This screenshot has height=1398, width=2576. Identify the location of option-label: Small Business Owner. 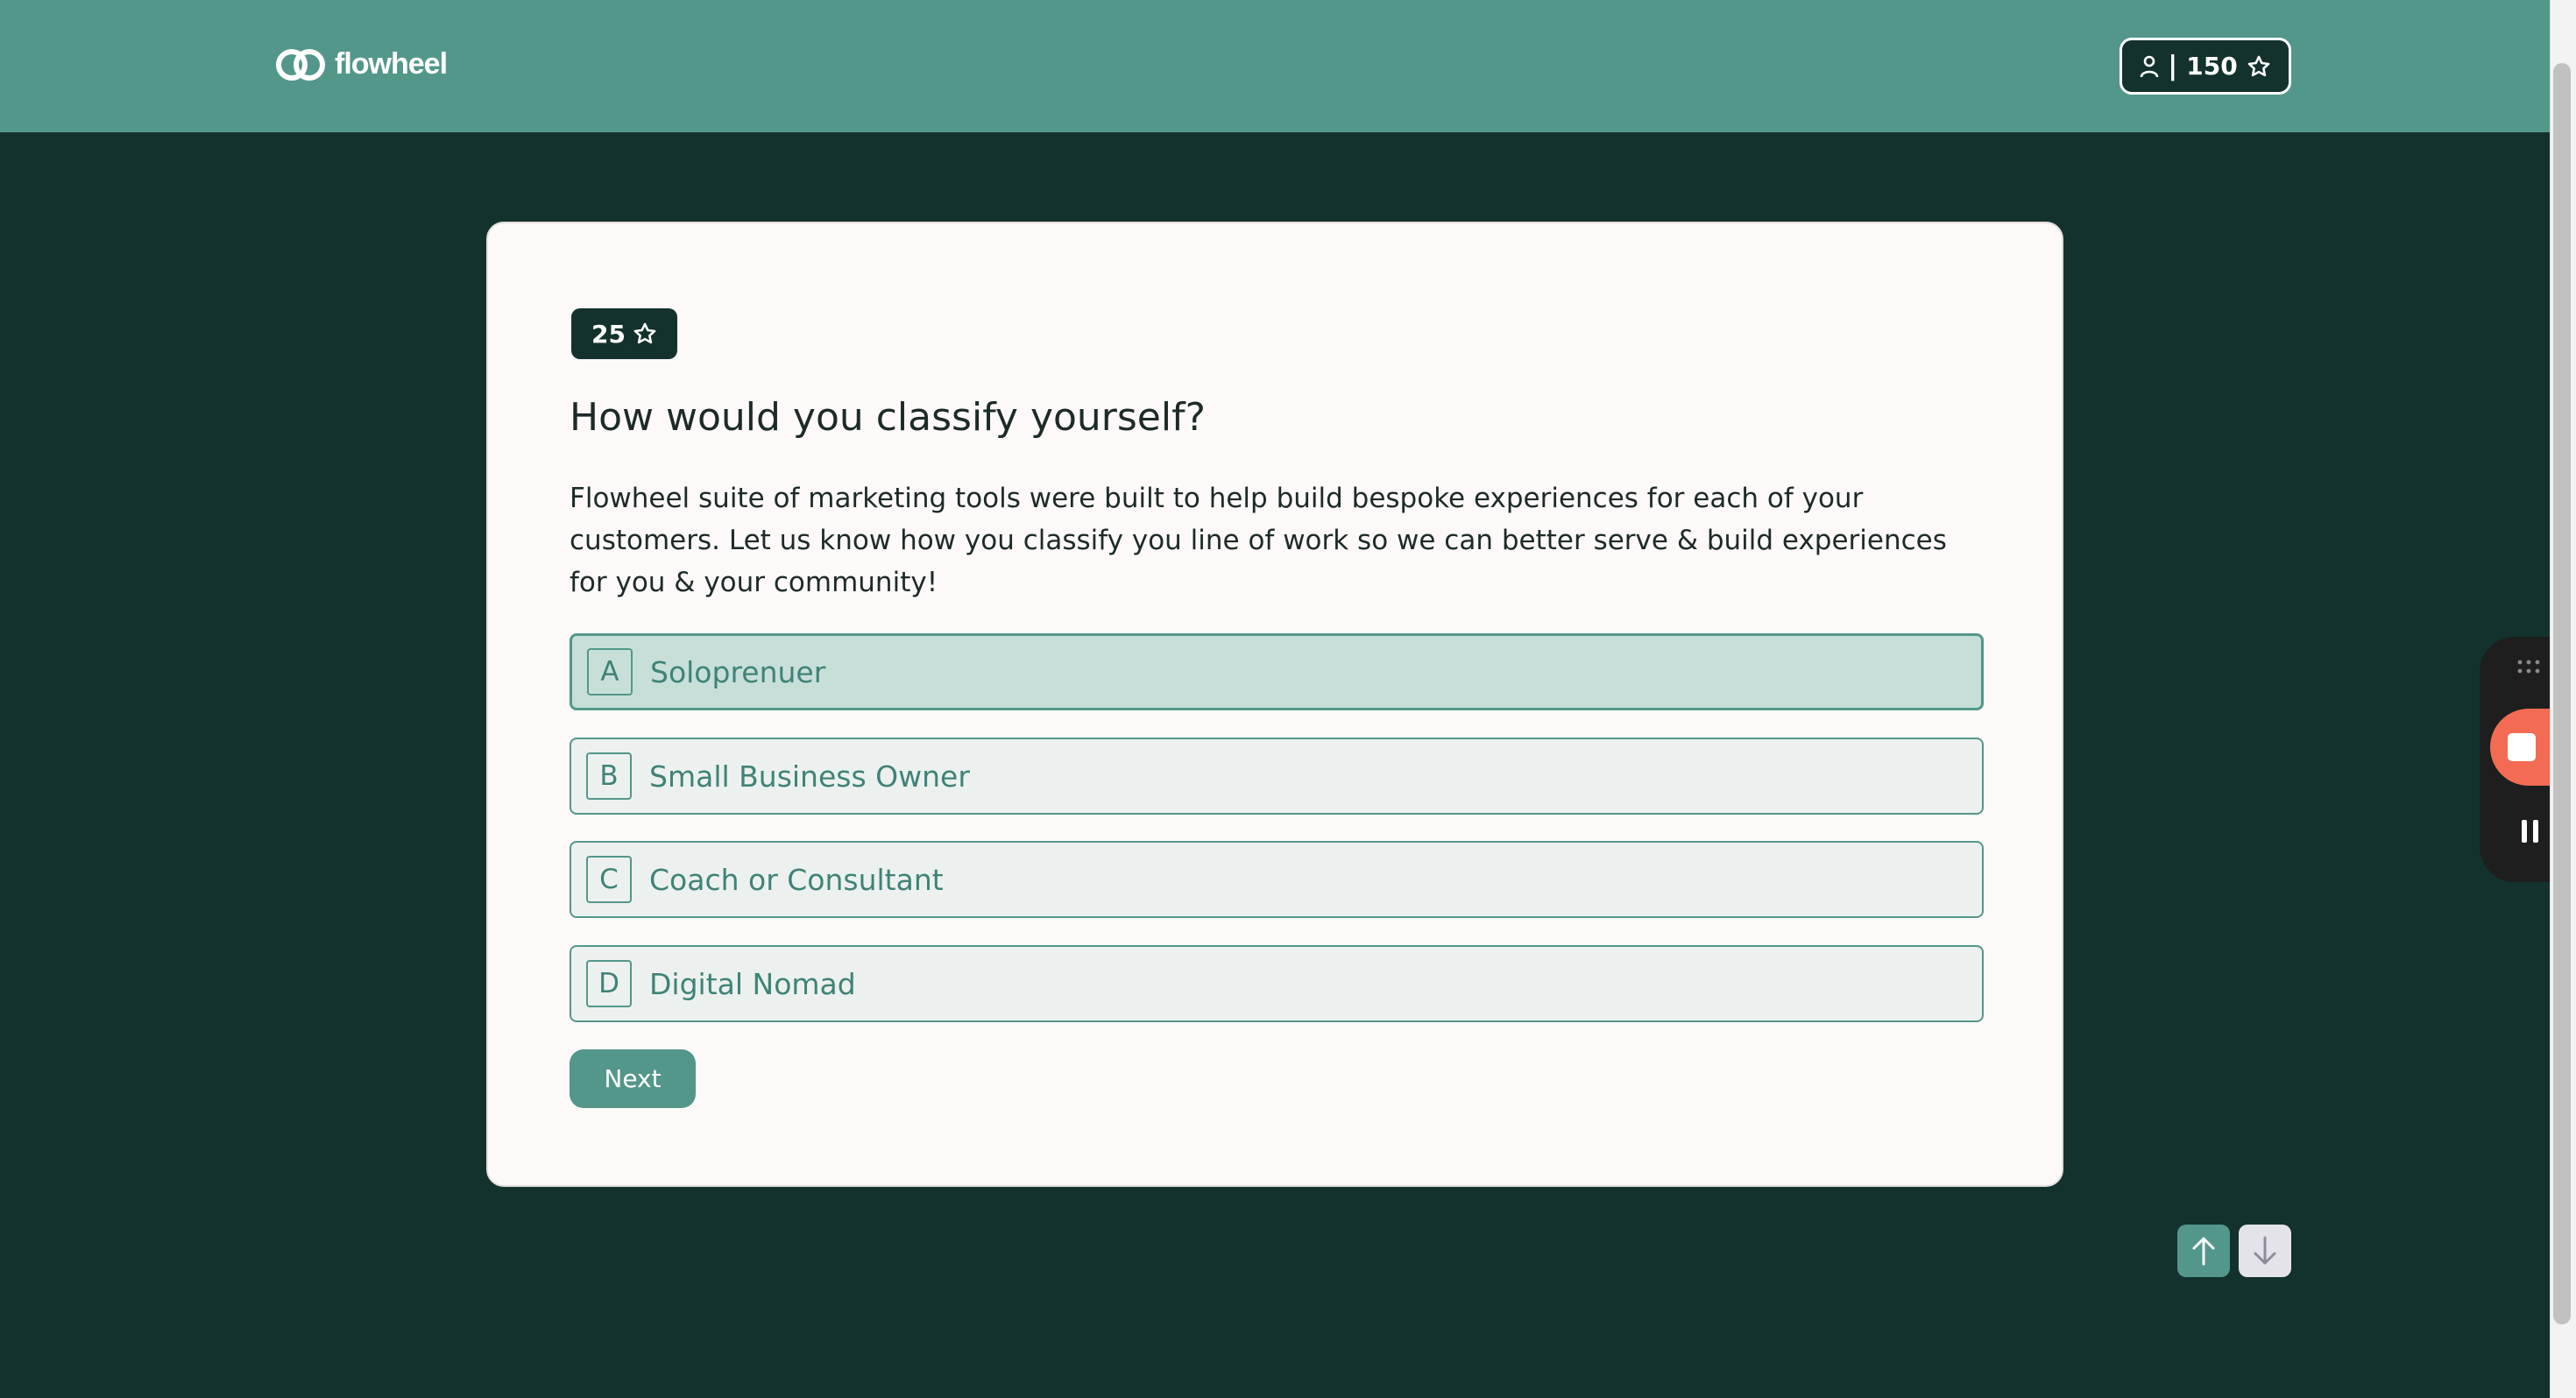
(809, 776).